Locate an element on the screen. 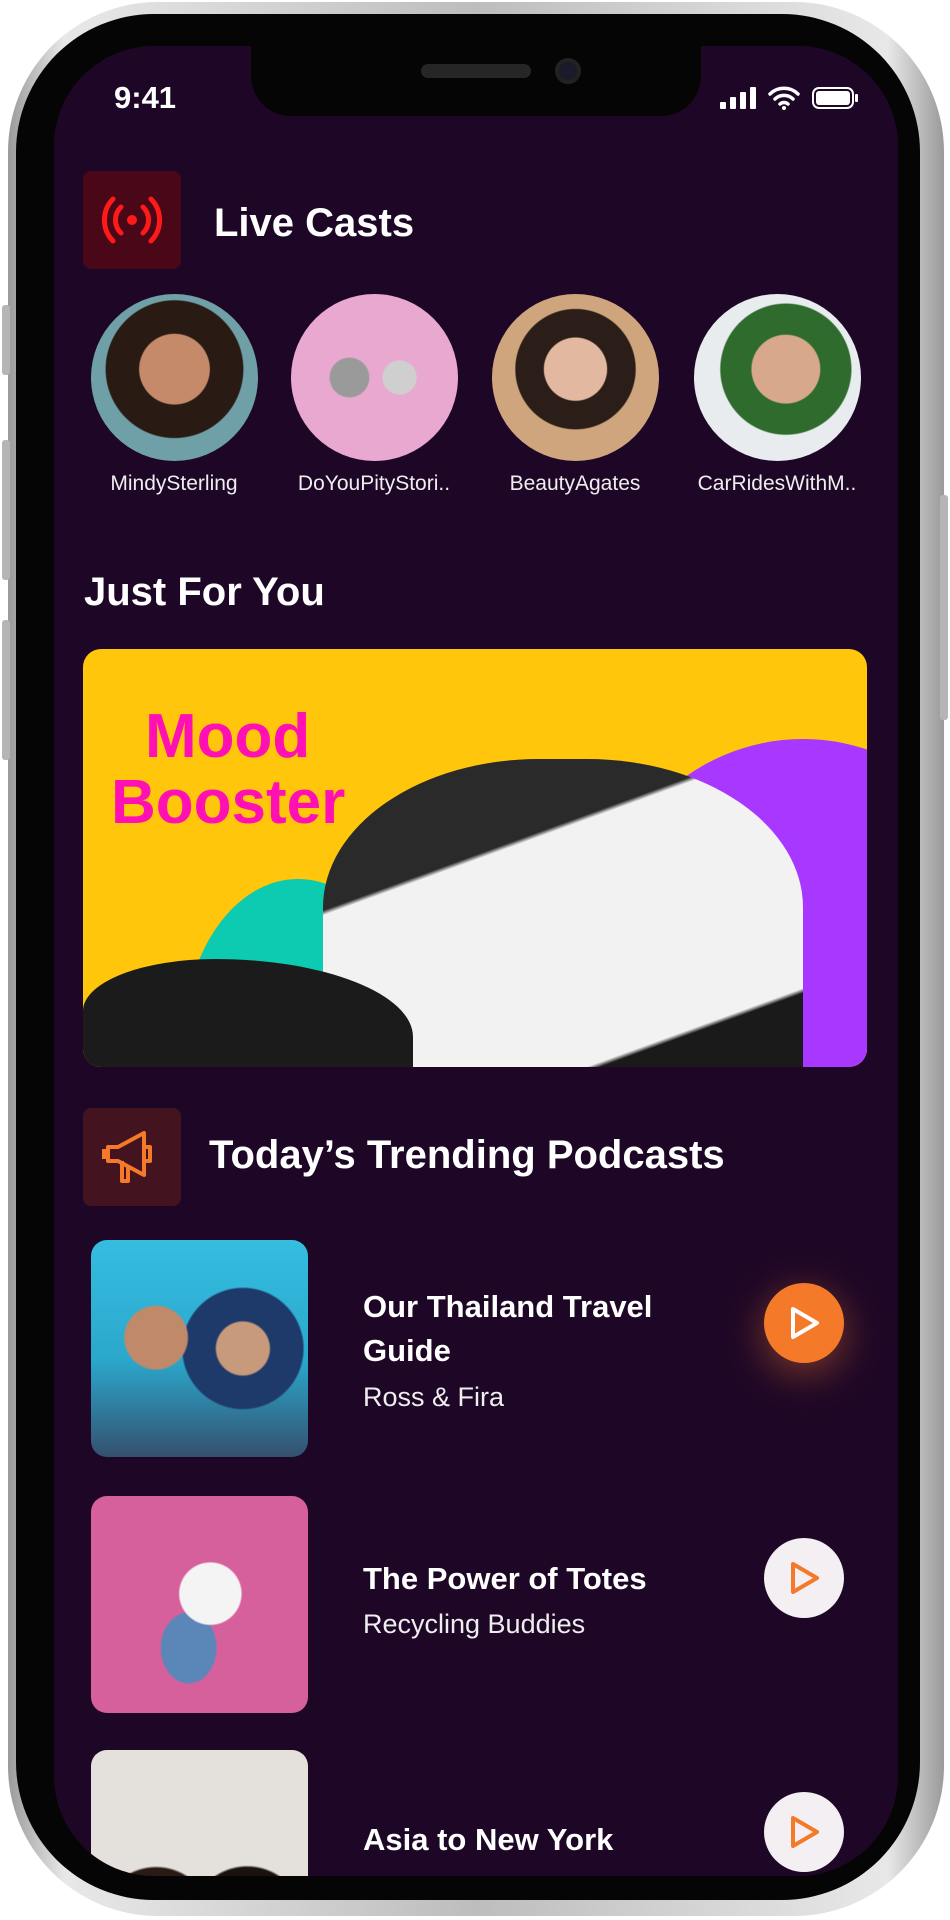 The width and height of the screenshot is (950, 1920). live-cast-label: MindySterling is located at coordinates (174, 484).